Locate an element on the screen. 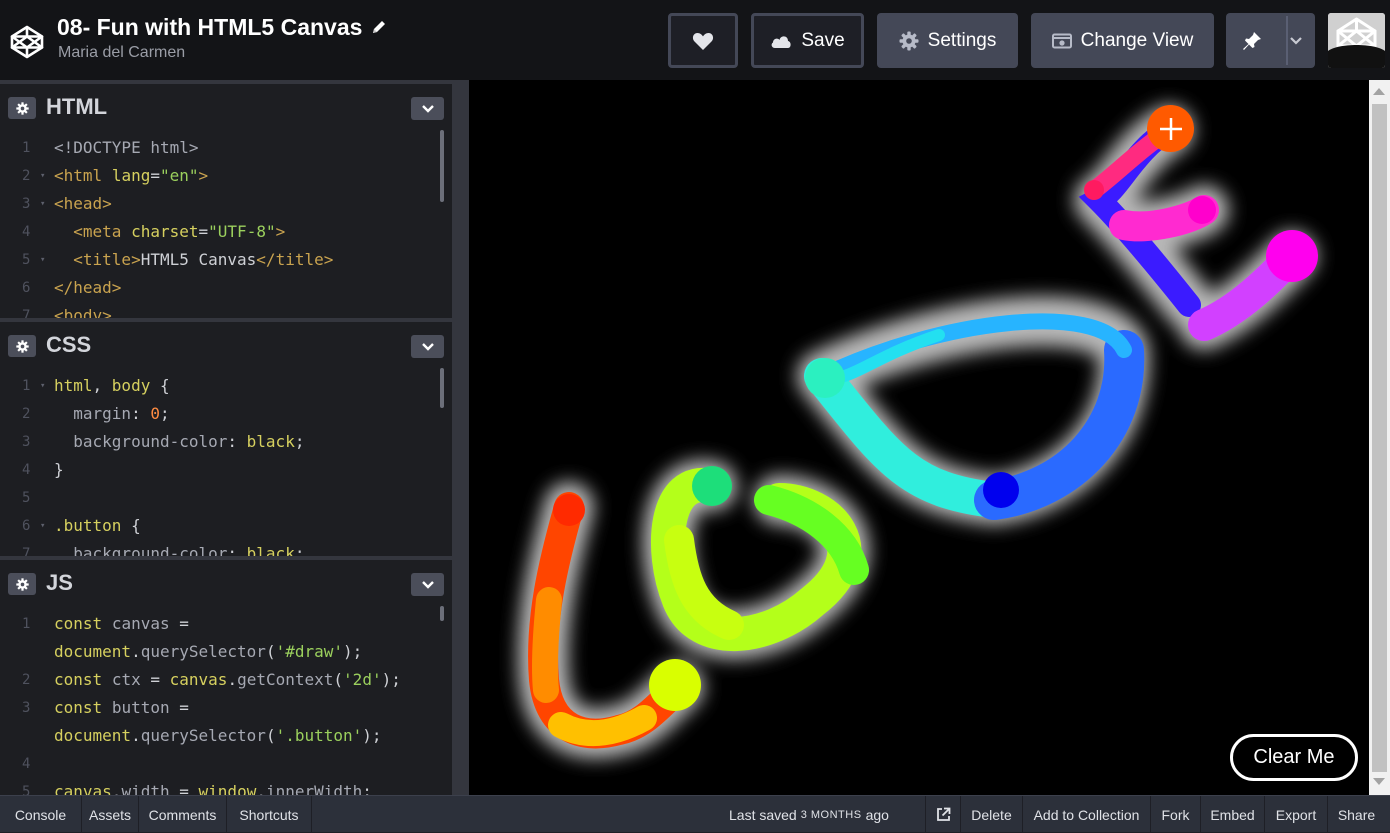  code-line: margin: 0; is located at coordinates (121, 413).